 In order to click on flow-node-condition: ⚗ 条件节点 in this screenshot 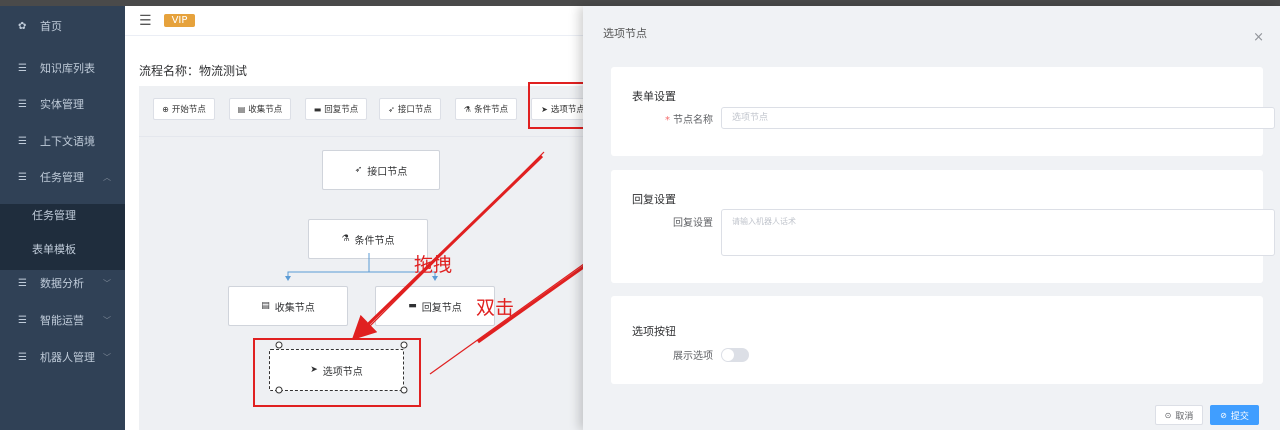, I will do `click(368, 239)`.